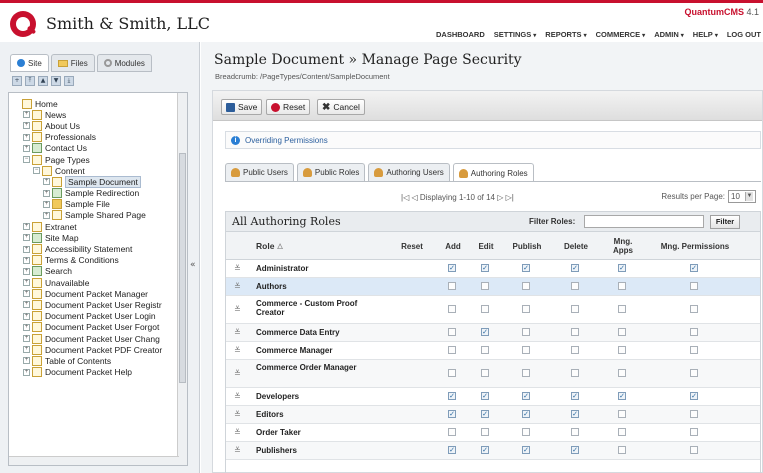 Image resolution: width=763 pixels, height=473 pixels. I want to click on table-row: ≚ Commerce Data Entry ✓, so click(493, 333).